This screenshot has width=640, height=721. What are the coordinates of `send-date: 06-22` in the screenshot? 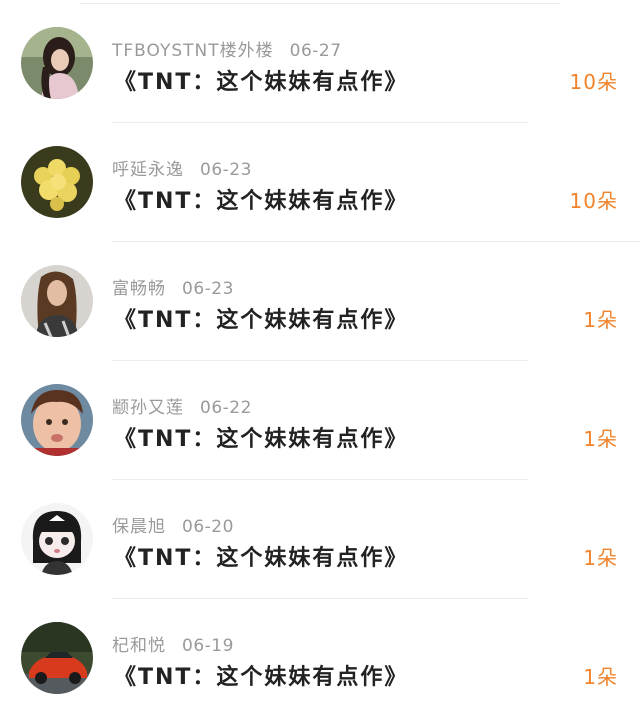 It's located at (226, 408).